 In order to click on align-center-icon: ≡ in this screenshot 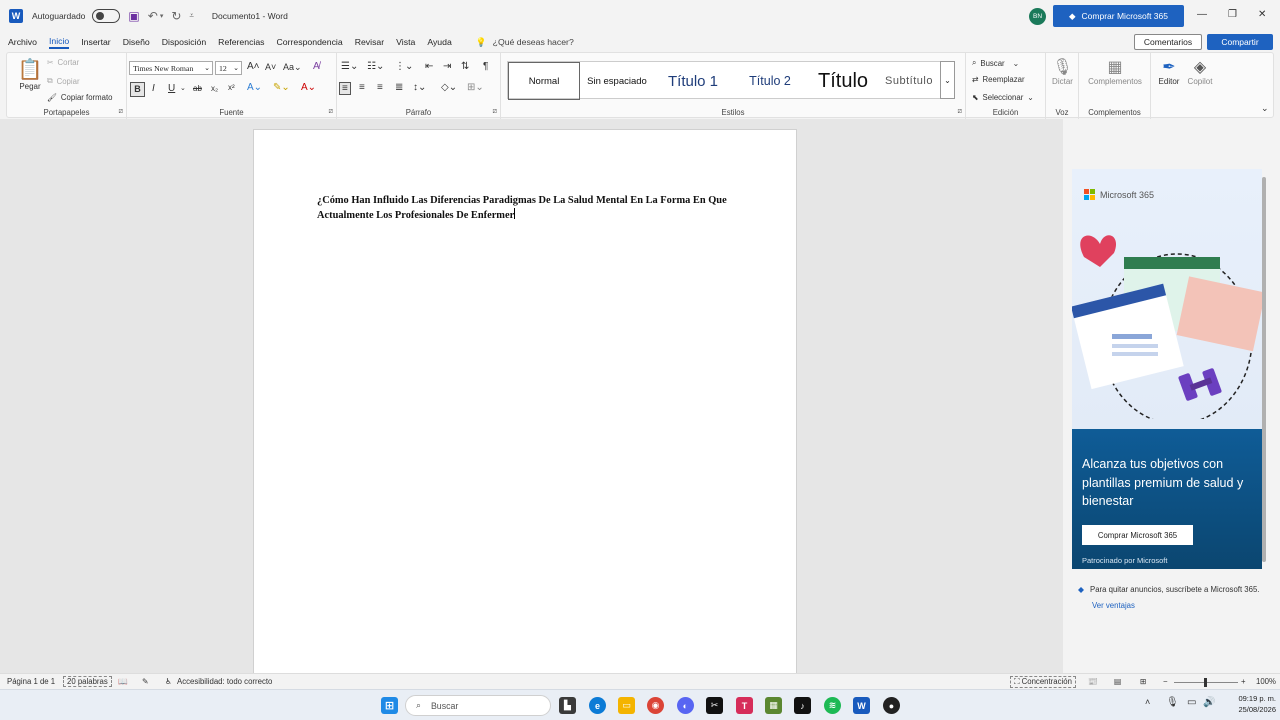, I will do `click(362, 87)`.